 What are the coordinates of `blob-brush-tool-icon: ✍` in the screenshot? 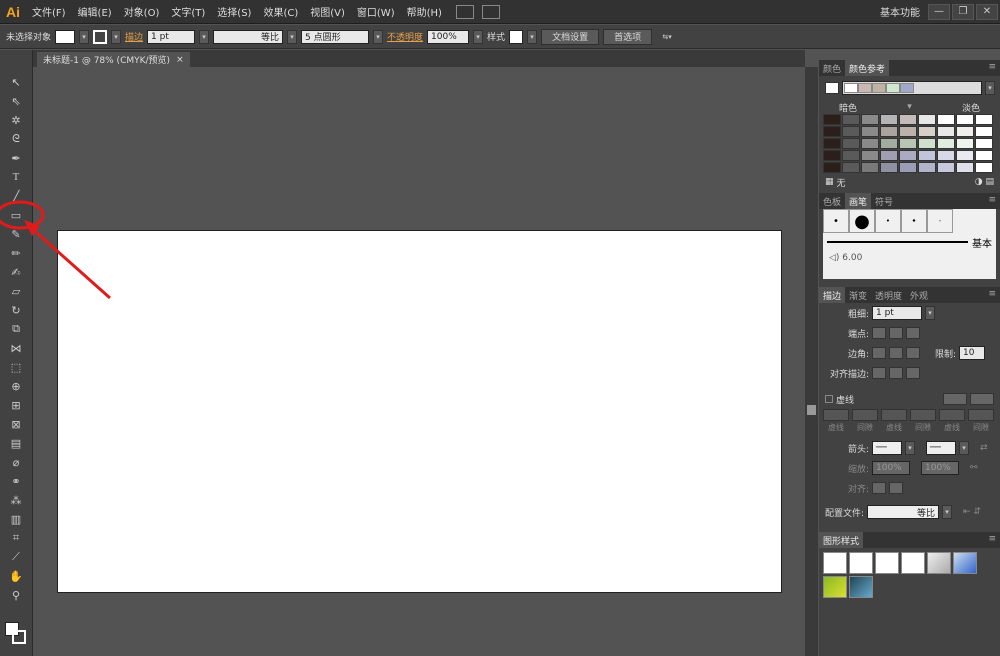 It's located at (16, 272).